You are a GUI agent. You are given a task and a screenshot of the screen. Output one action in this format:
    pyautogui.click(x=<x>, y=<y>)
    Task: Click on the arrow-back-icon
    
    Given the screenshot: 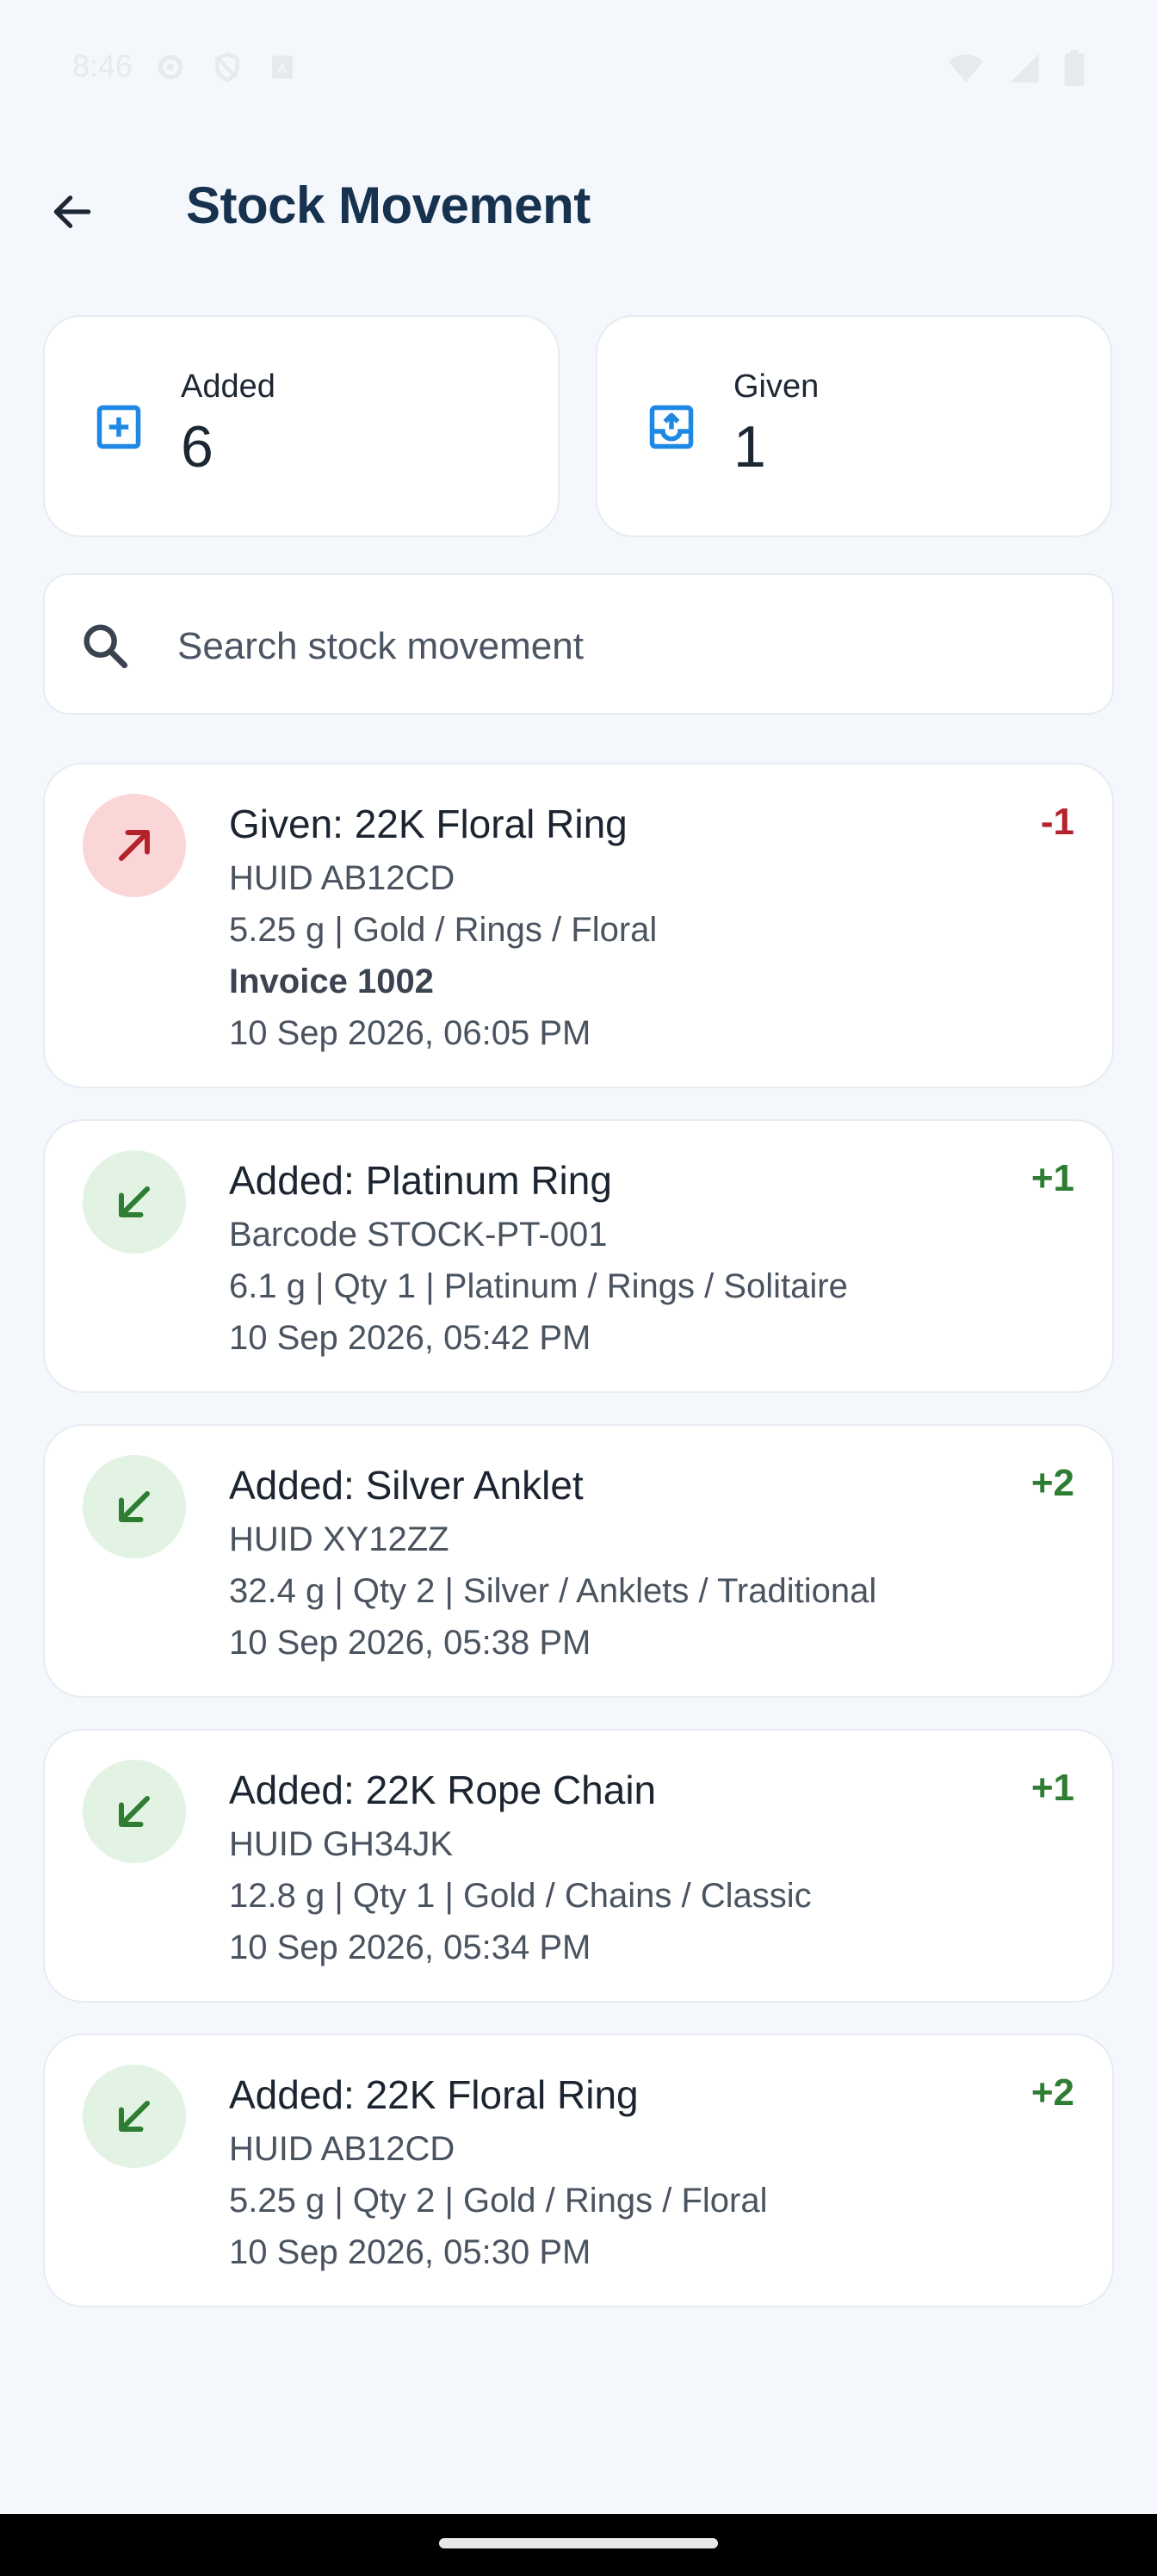 What is the action you would take?
    pyautogui.click(x=72, y=212)
    